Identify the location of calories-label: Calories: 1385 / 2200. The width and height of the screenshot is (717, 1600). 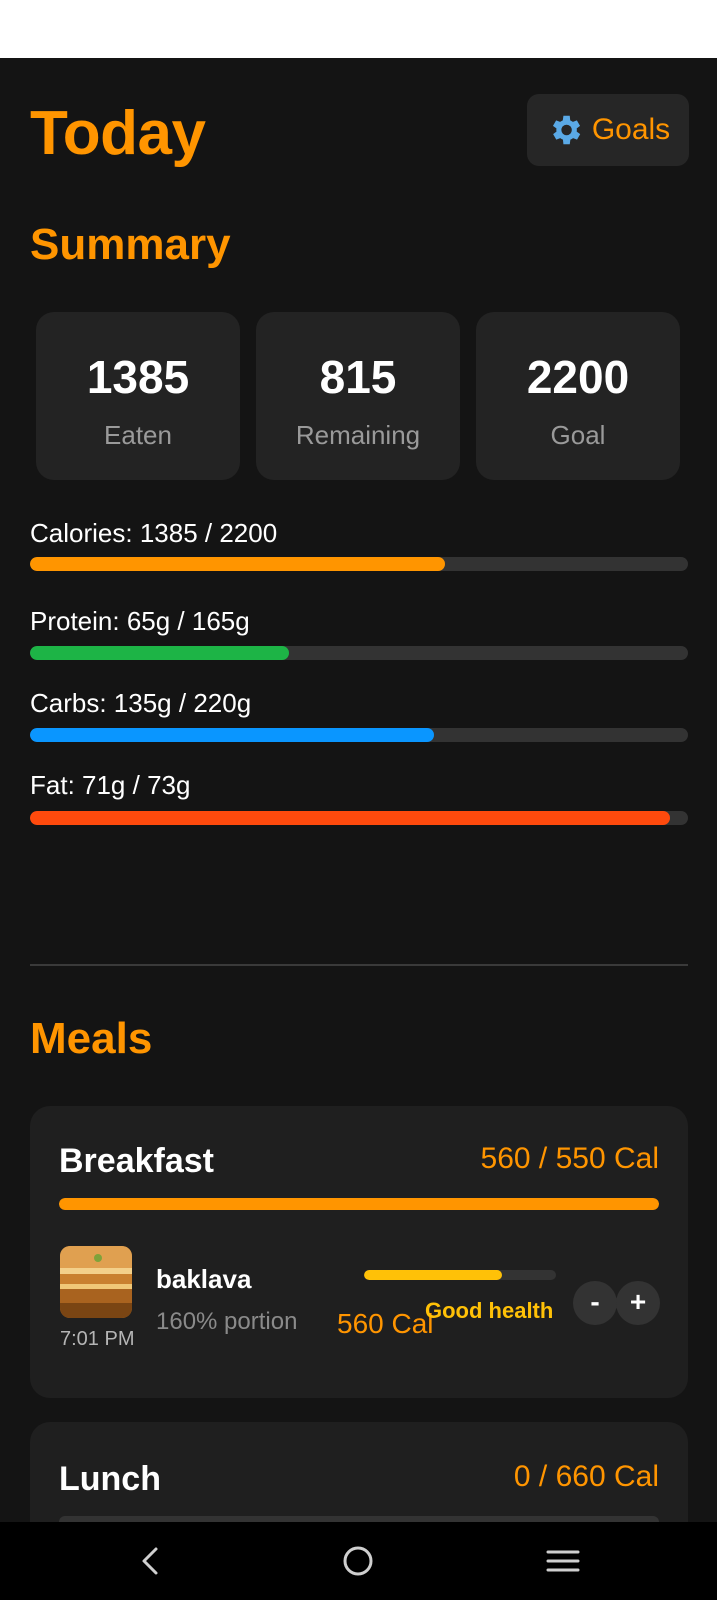
(154, 533).